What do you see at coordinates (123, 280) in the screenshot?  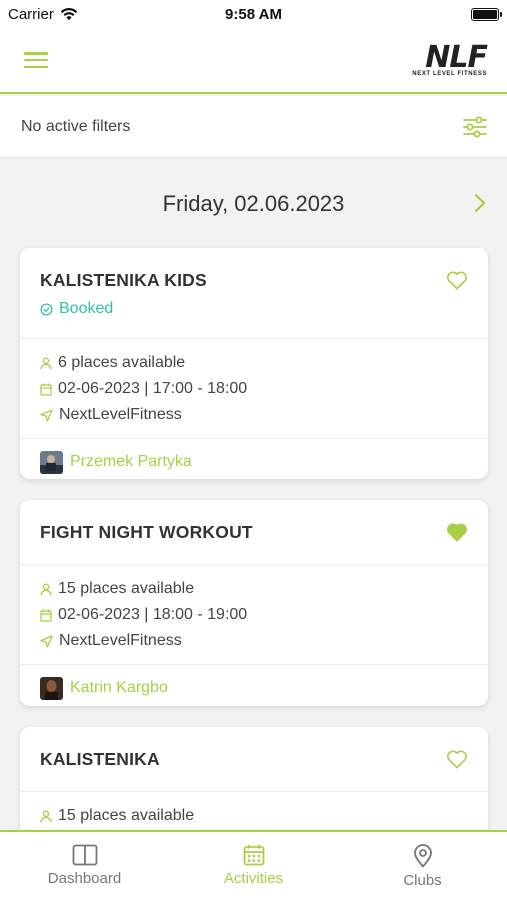 I see `activity-title: KALISTENIKA KIDS` at bounding box center [123, 280].